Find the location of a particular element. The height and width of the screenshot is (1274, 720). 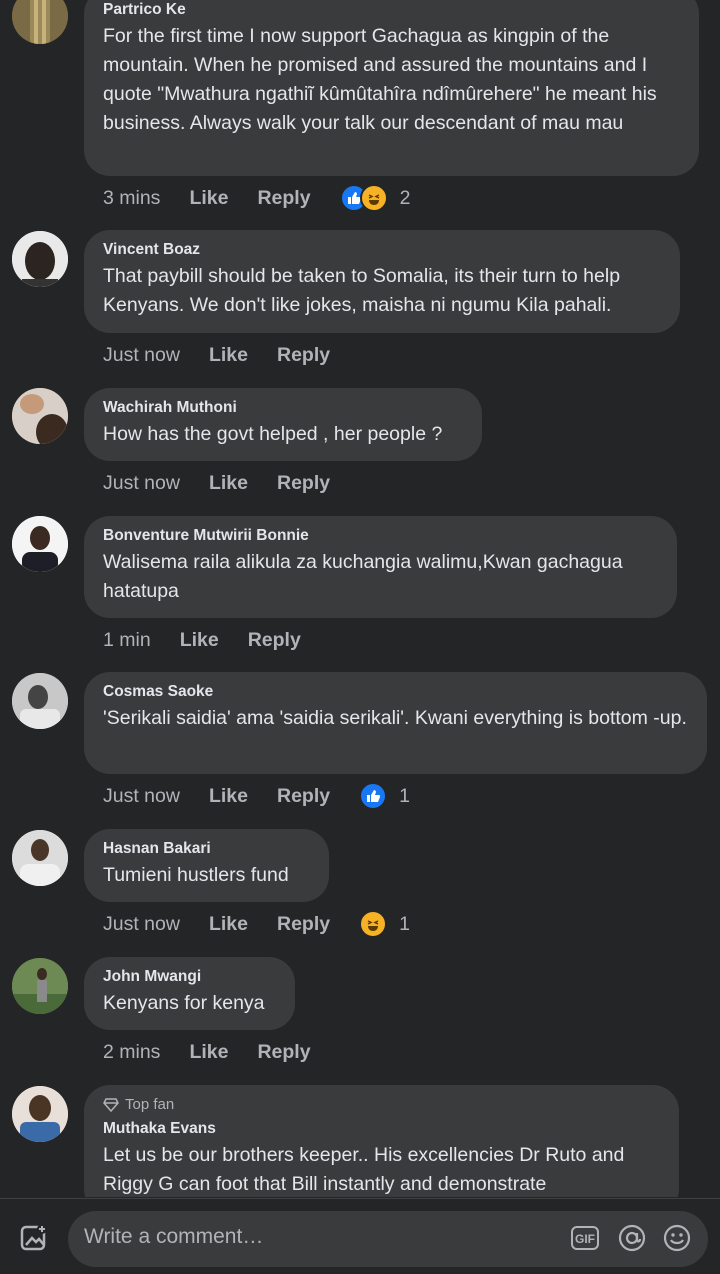

mention-button is located at coordinates (632, 1238).